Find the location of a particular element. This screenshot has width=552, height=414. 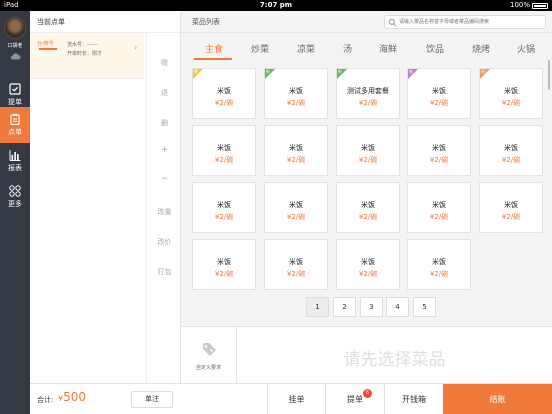

tab-stir-fry: 炒菜 is located at coordinates (260, 48).